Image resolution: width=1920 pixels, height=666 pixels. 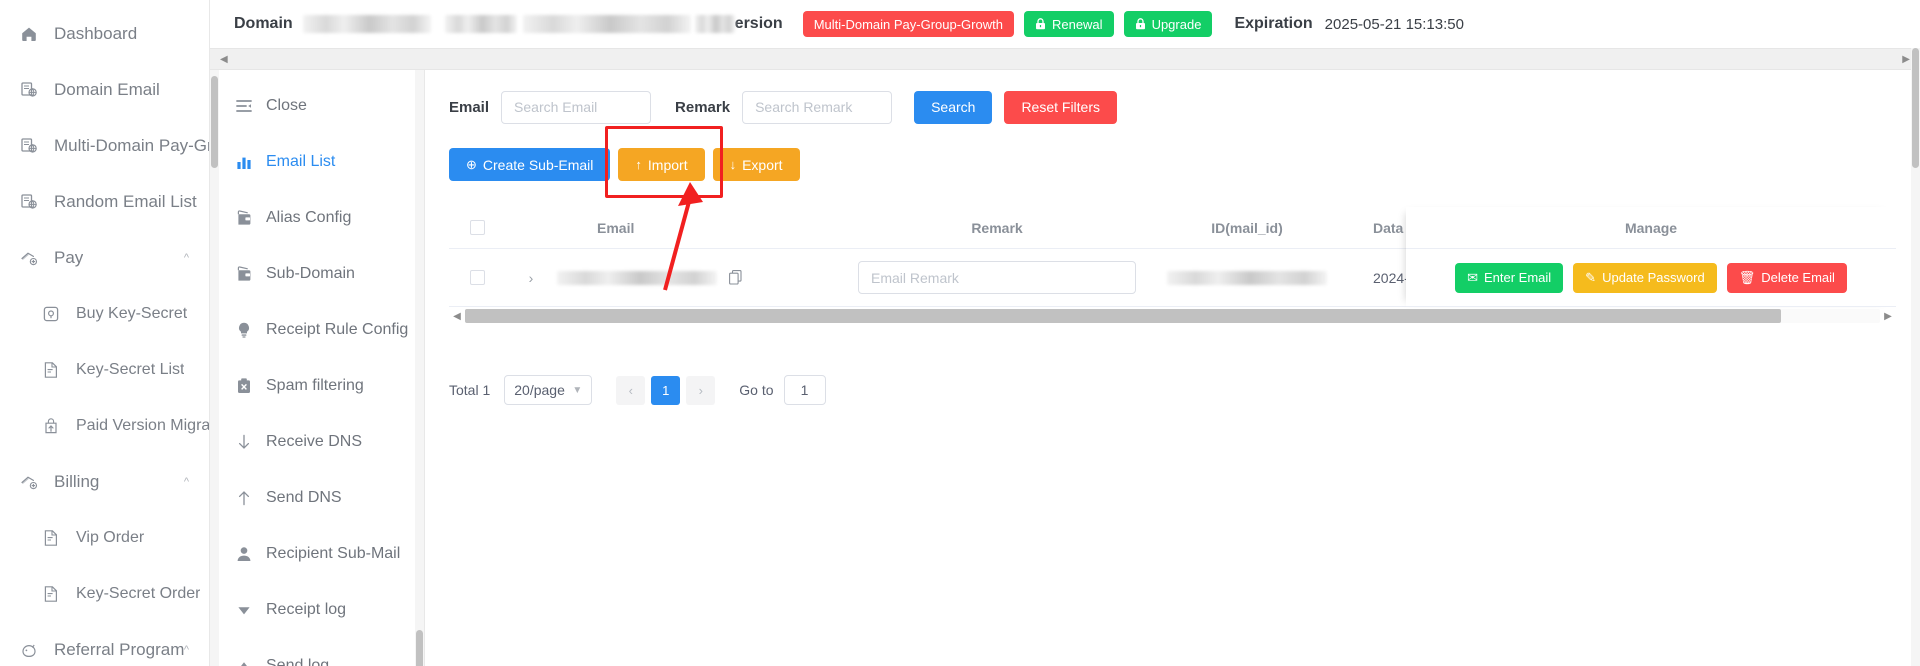 What do you see at coordinates (104, 314) in the screenshot?
I see `sidebar-item-buy-key-secret: Buy Key-Secret` at bounding box center [104, 314].